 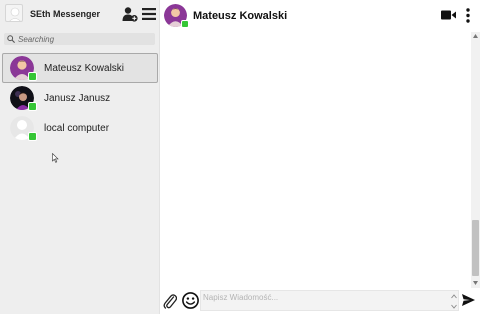 What do you see at coordinates (468, 300) in the screenshot?
I see `send-icon` at bounding box center [468, 300].